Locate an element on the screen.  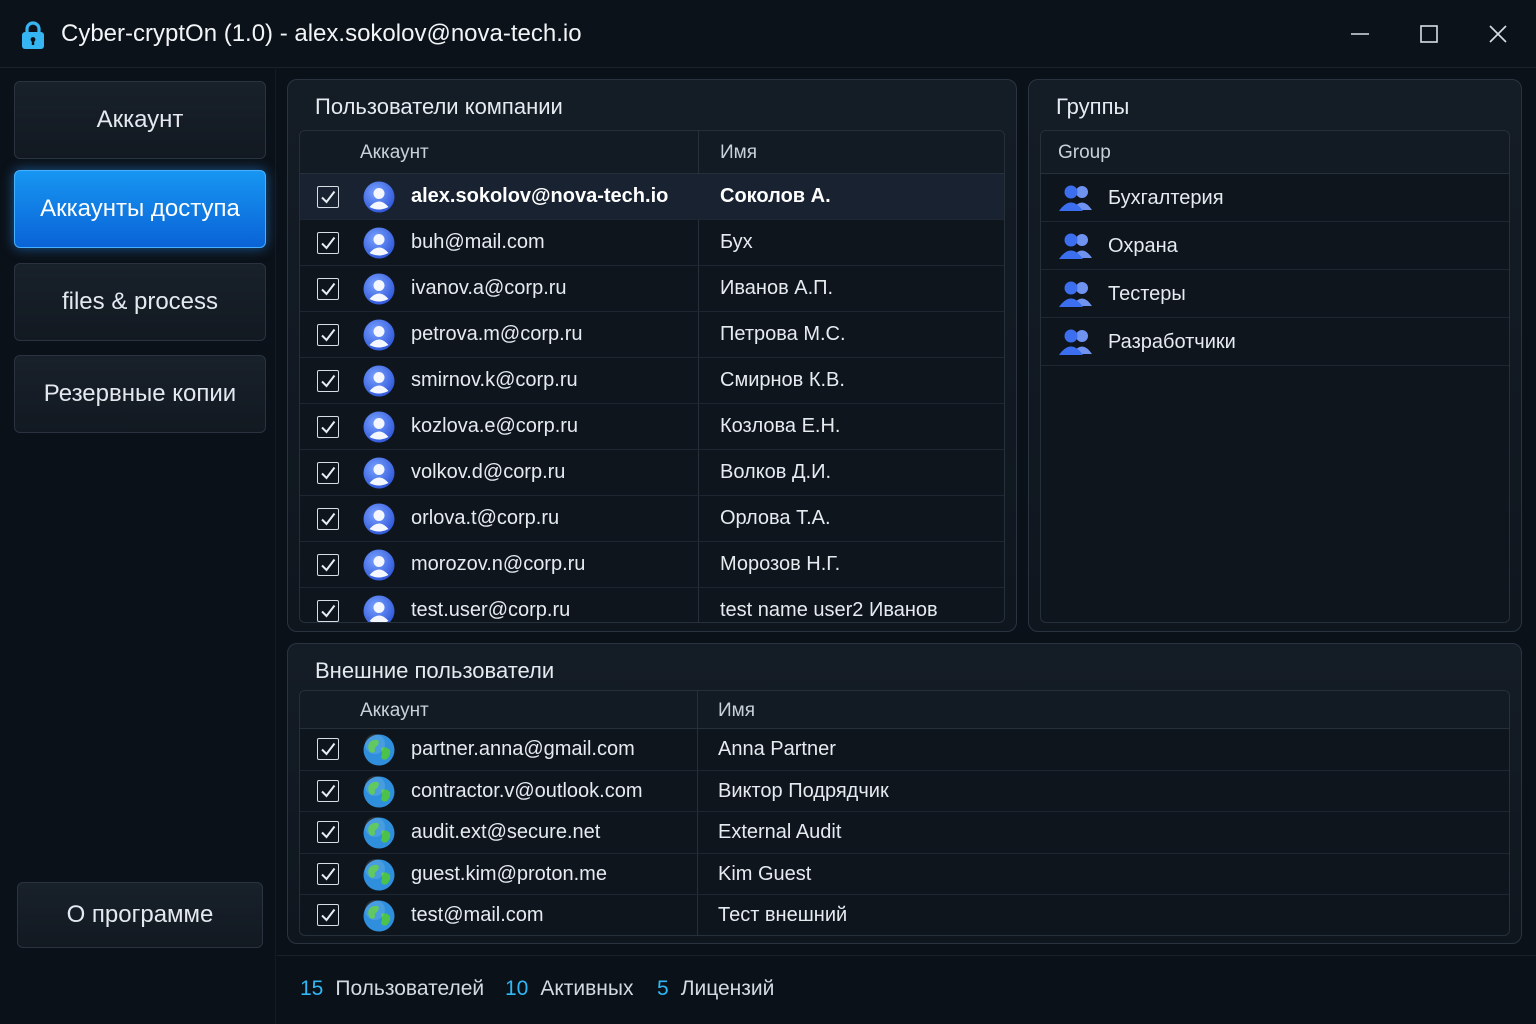
account-cell: alex.sokolov@nova-tech.io is located at coordinates (540, 196).